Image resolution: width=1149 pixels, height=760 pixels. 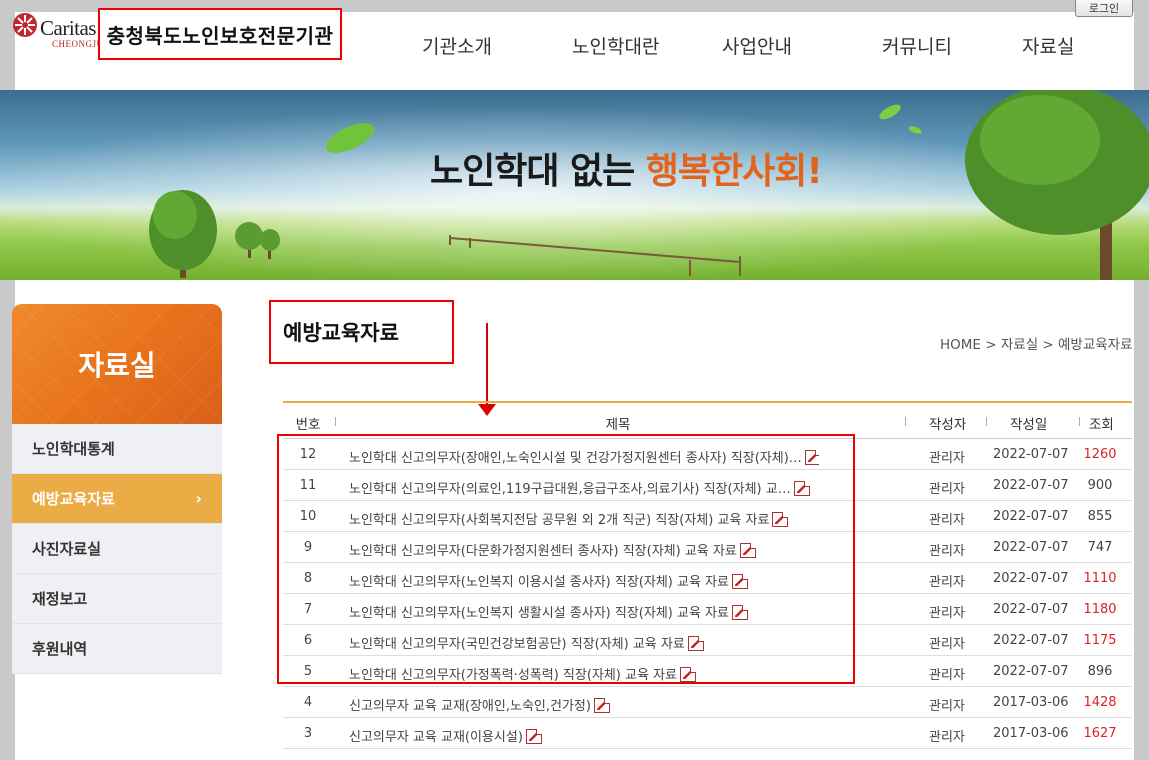 What do you see at coordinates (1036, 343) in the screenshot?
I see `breadcrumb: HOME > 자료실 > 예방교육자료` at bounding box center [1036, 343].